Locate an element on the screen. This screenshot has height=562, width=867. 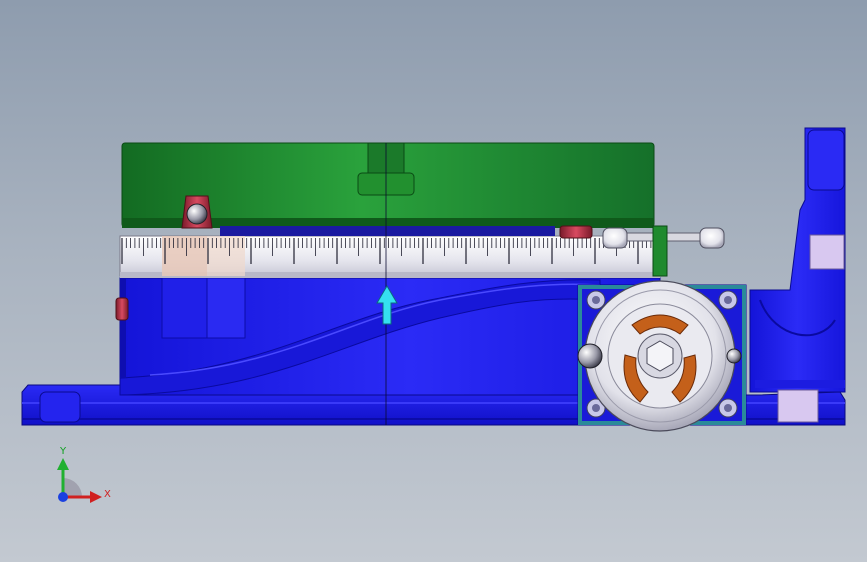
x-axis-label: X is located at coordinates (107, 494).